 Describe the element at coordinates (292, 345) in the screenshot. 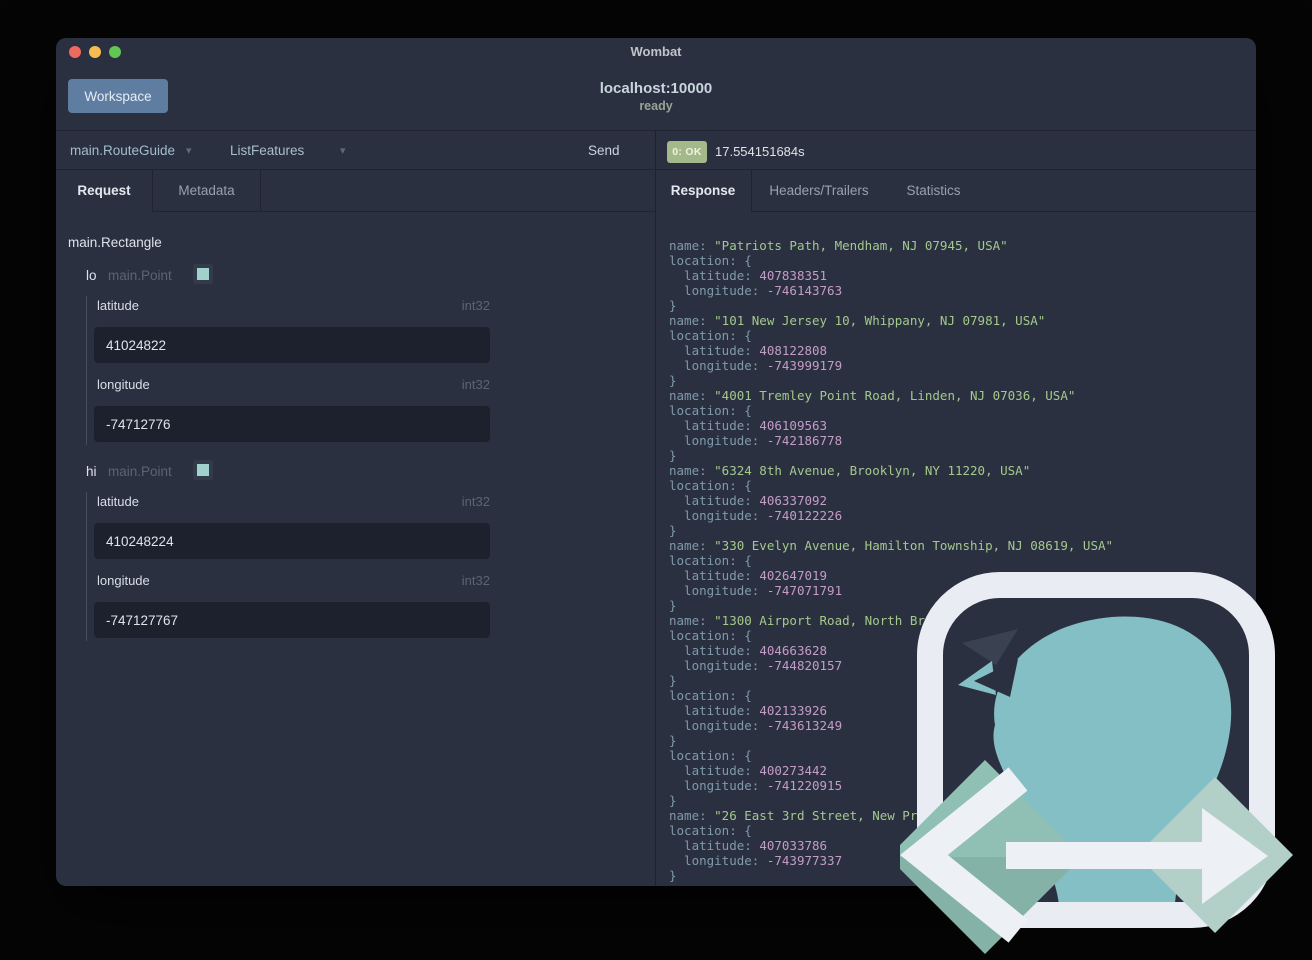

I see `lo-latitude-input` at that location.